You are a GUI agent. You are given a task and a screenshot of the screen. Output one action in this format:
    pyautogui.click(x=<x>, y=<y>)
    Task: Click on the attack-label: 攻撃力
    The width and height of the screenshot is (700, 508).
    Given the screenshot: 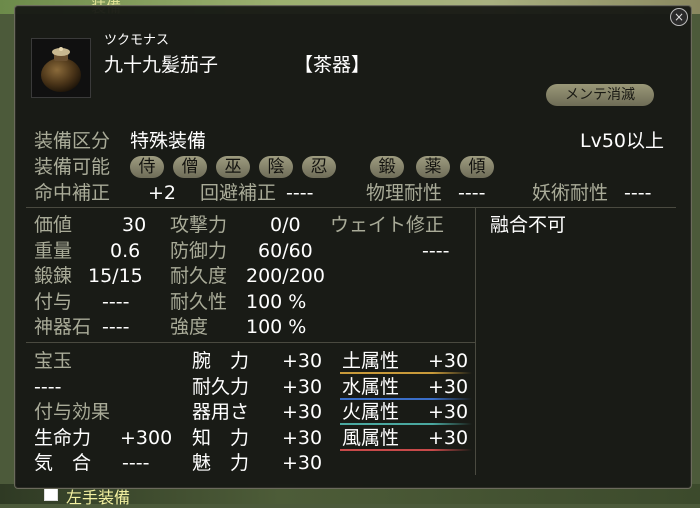 What is the action you would take?
    pyautogui.click(x=199, y=225)
    